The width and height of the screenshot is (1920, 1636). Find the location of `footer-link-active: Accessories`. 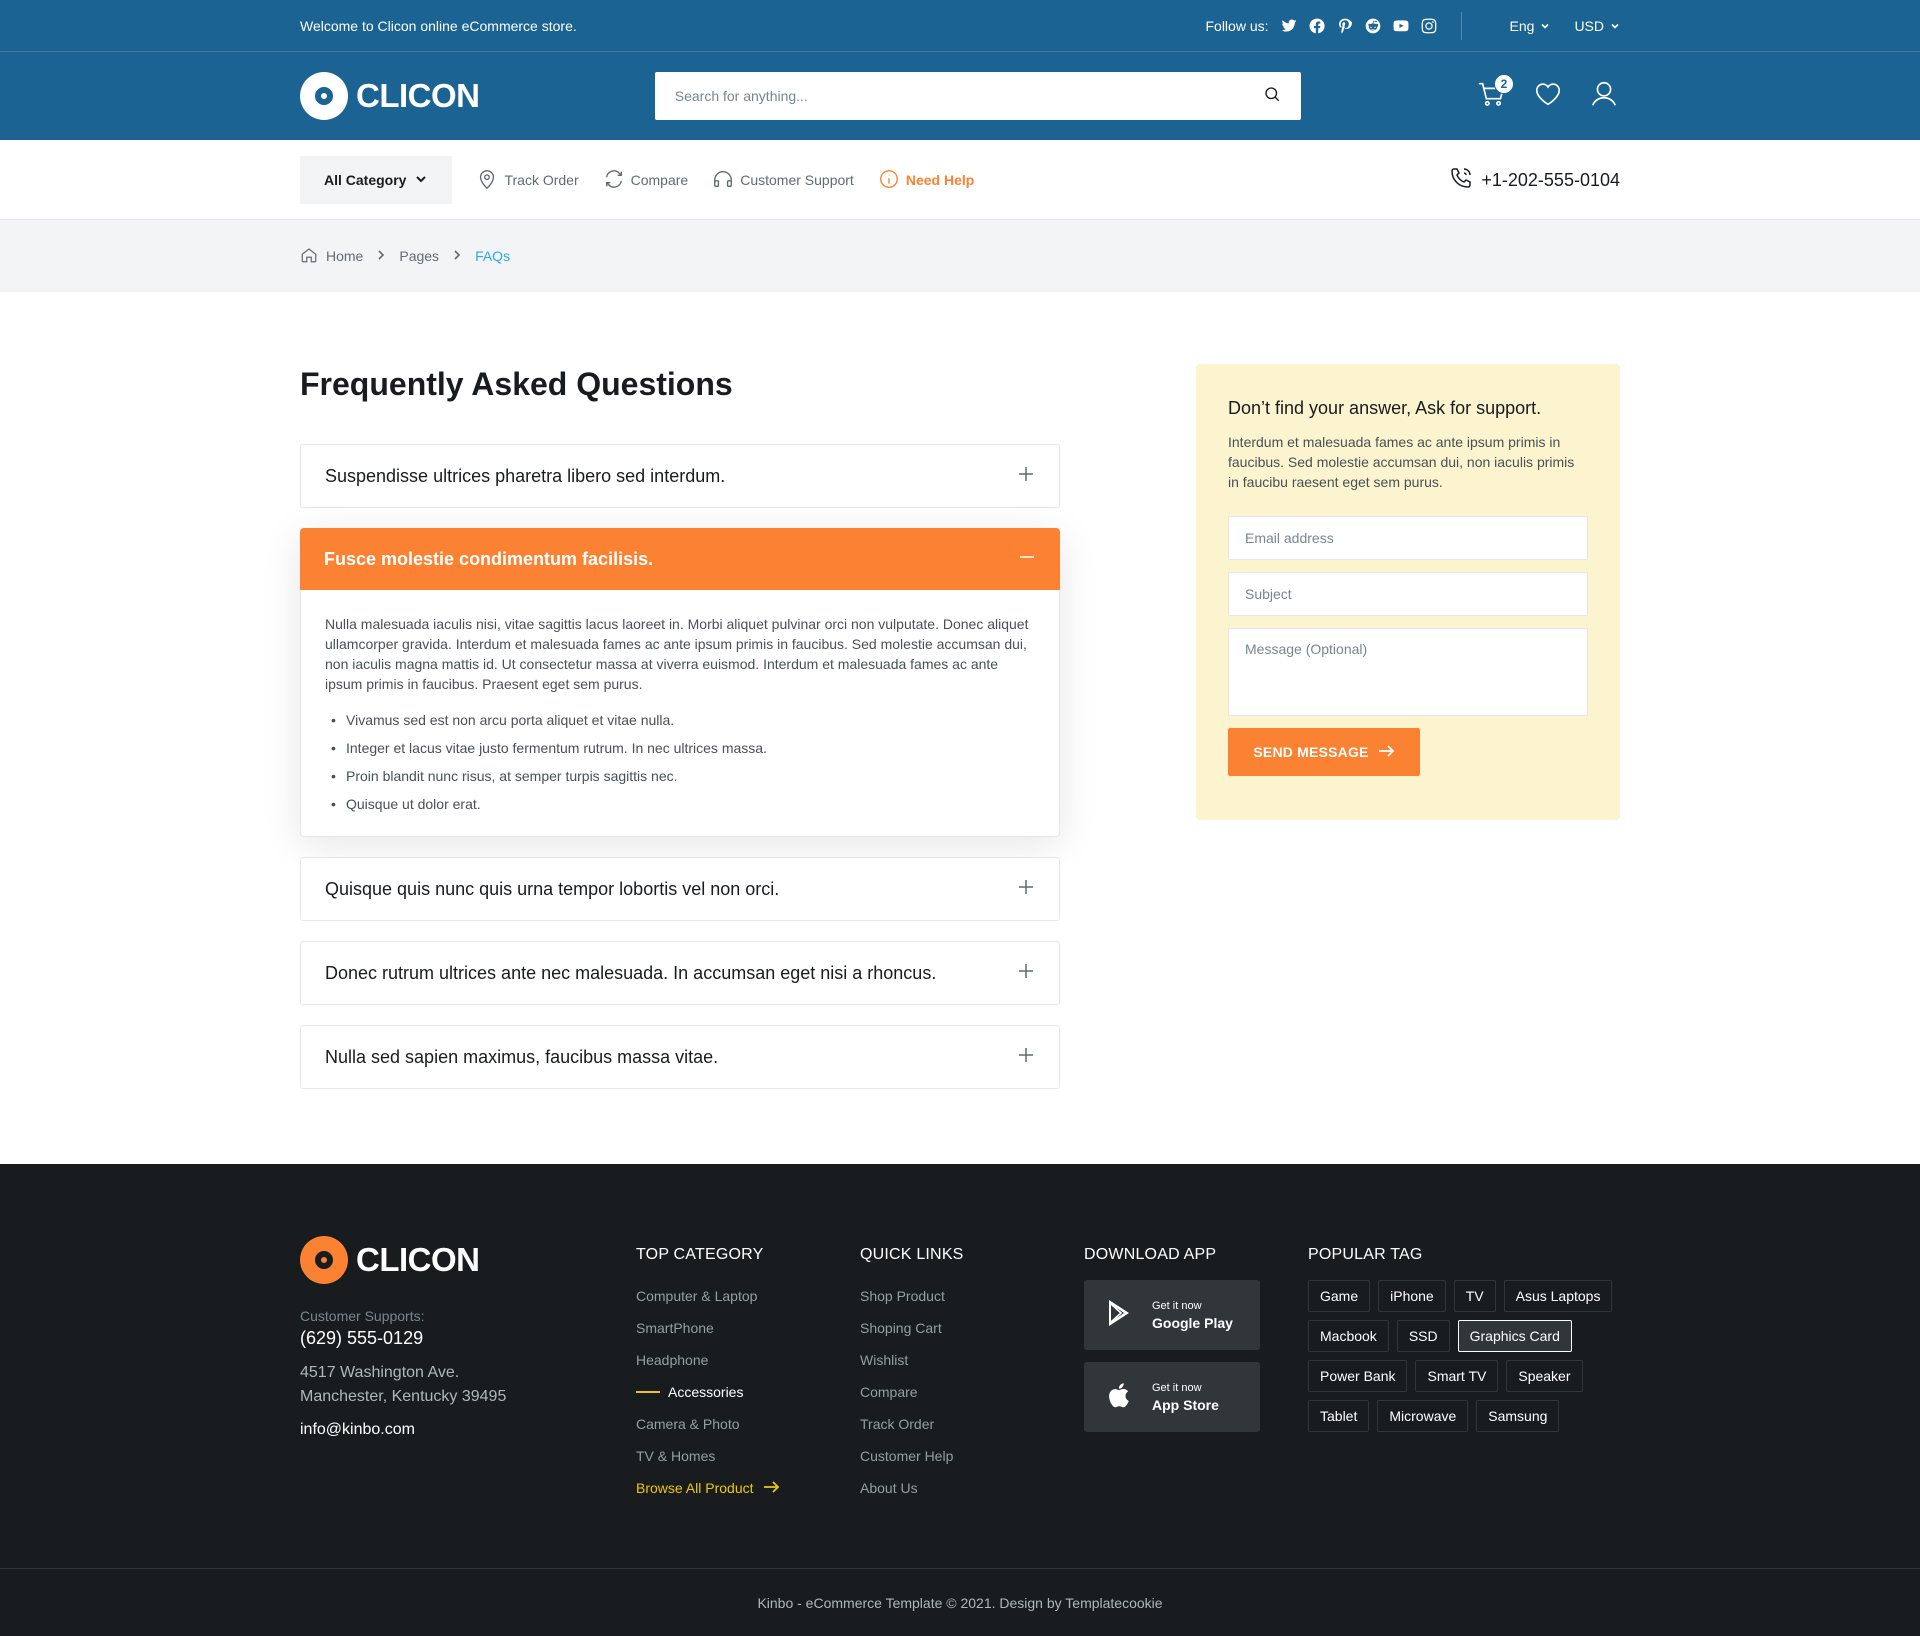

footer-link-active: Accessories is located at coordinates (748, 1392).